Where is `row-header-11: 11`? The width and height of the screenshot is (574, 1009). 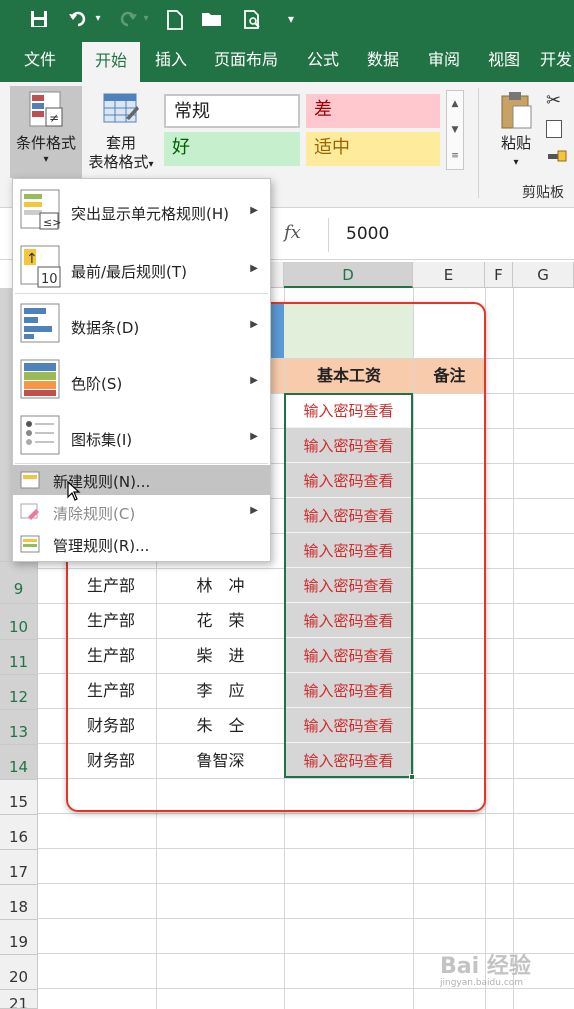 row-header-11: 11 is located at coordinates (19, 657).